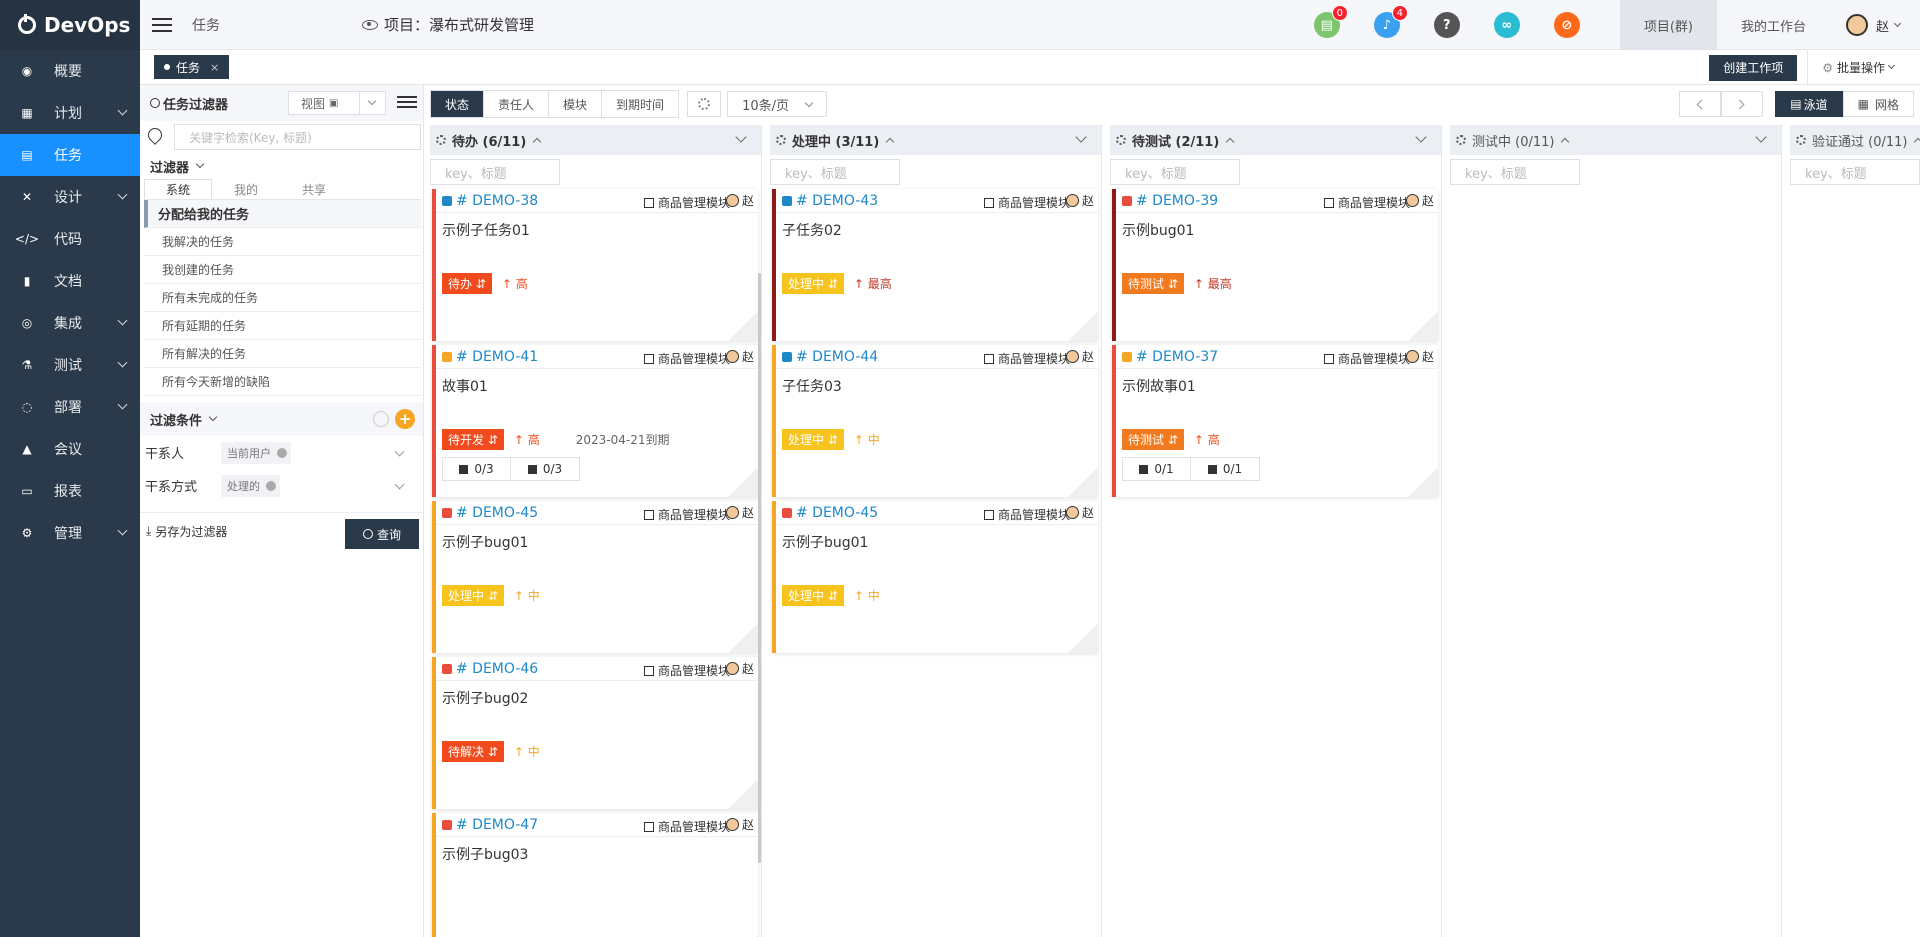  What do you see at coordinates (1446, 25) in the screenshot?
I see `help-icon: ?` at bounding box center [1446, 25].